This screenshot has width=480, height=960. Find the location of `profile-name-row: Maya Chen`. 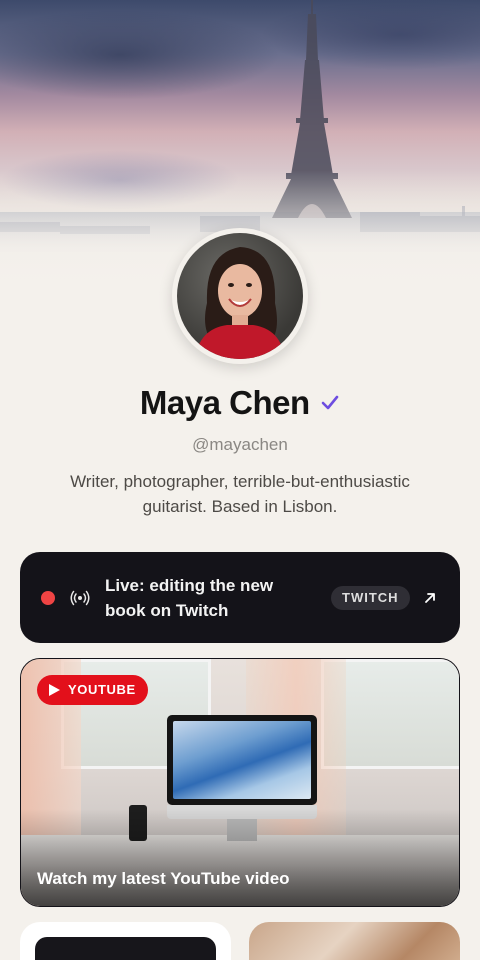

profile-name-row: Maya Chen is located at coordinates (240, 403).